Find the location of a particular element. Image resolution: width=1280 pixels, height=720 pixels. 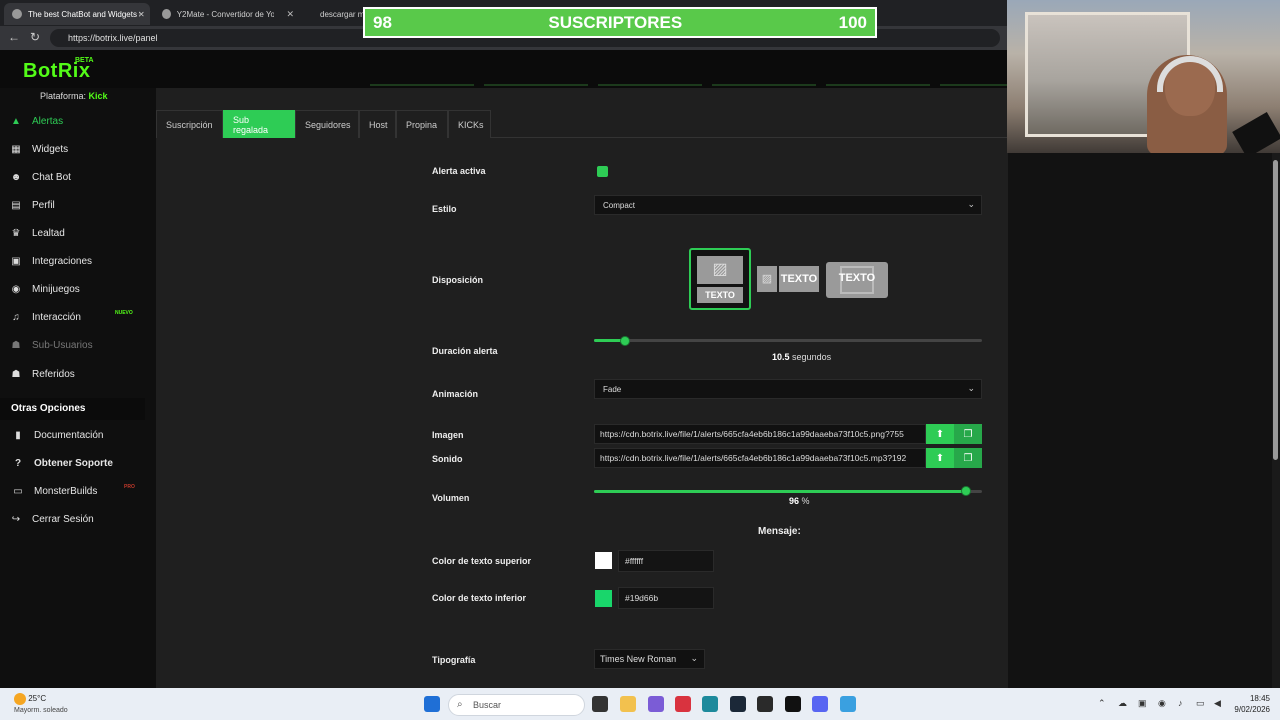

goal-label: SUSCRIPTORES is located at coordinates (615, 22).